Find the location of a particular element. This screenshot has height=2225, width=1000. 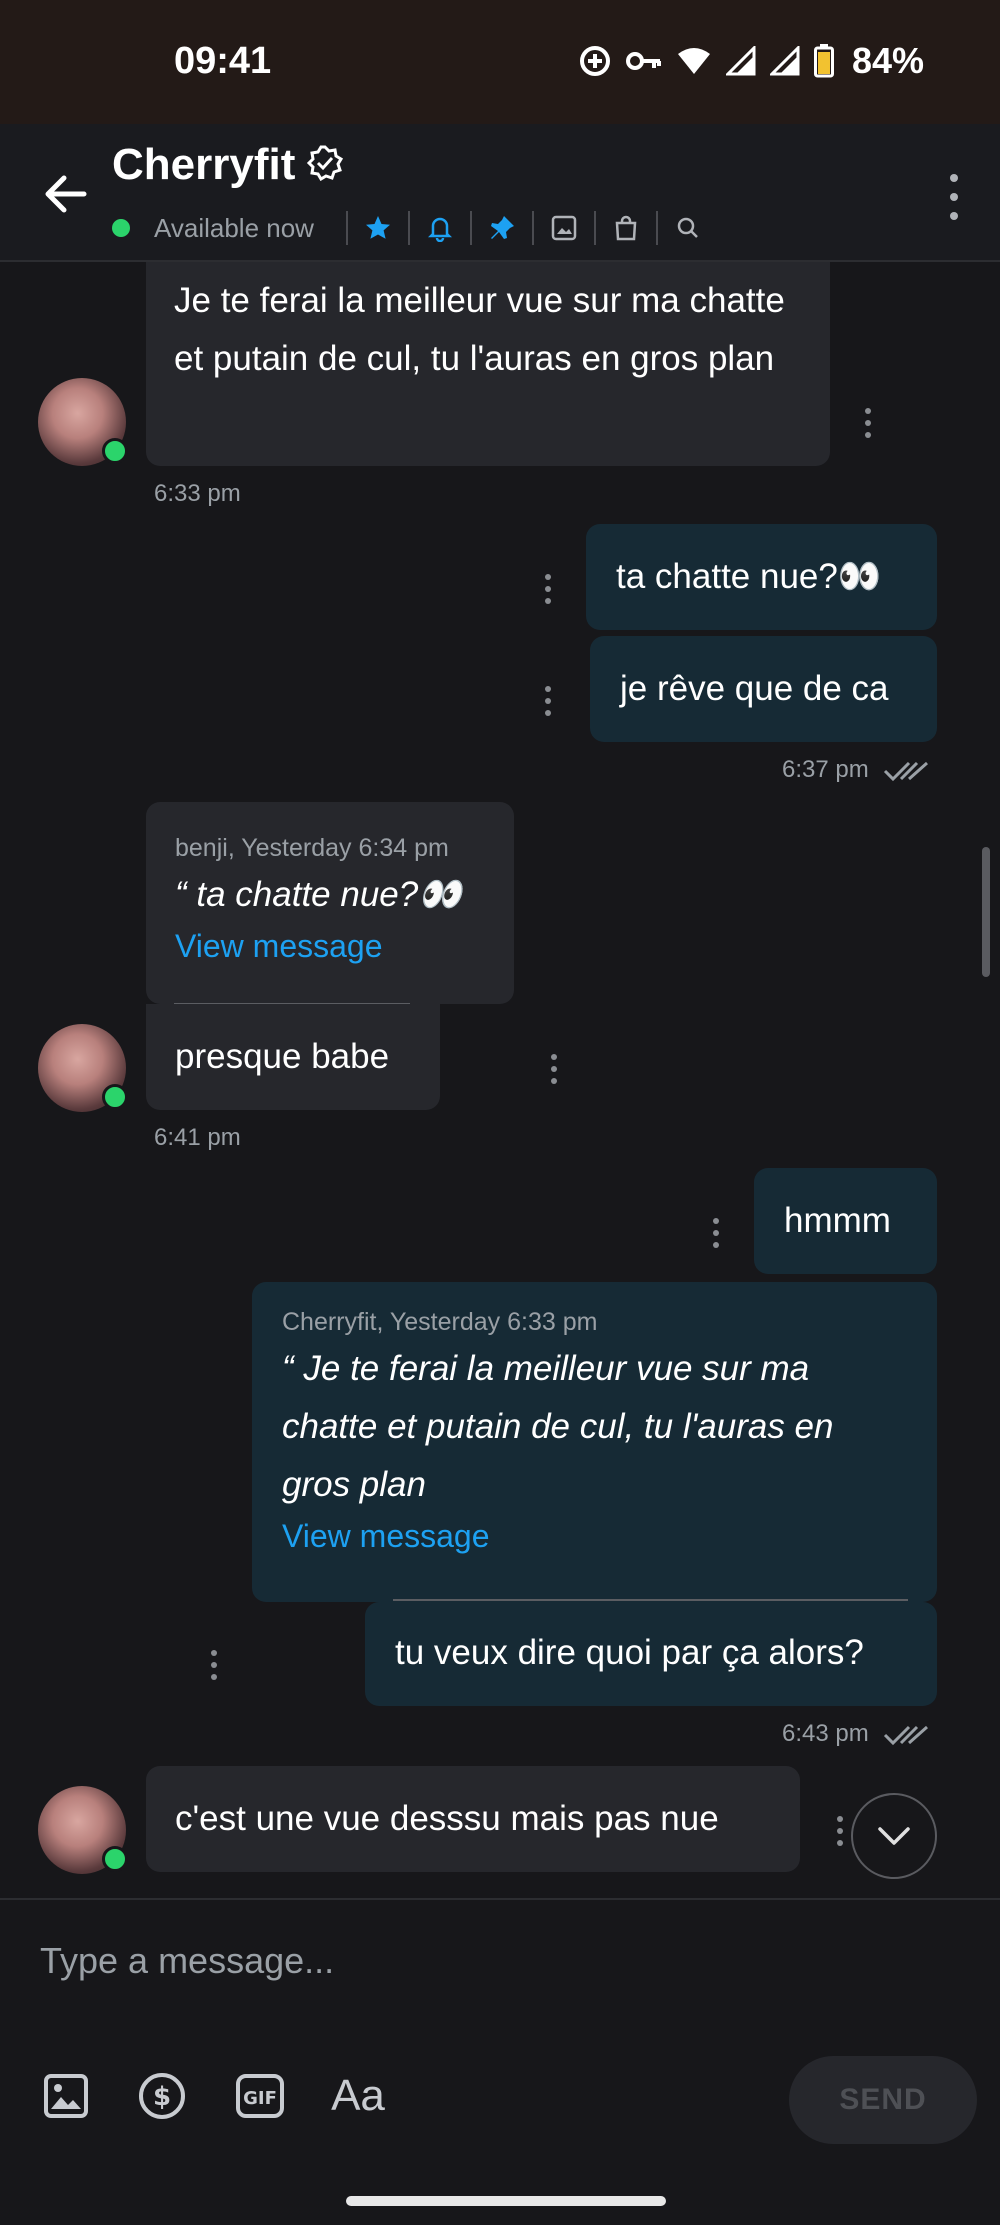

outgoing-message: hmmm is located at coordinates (845, 1221).